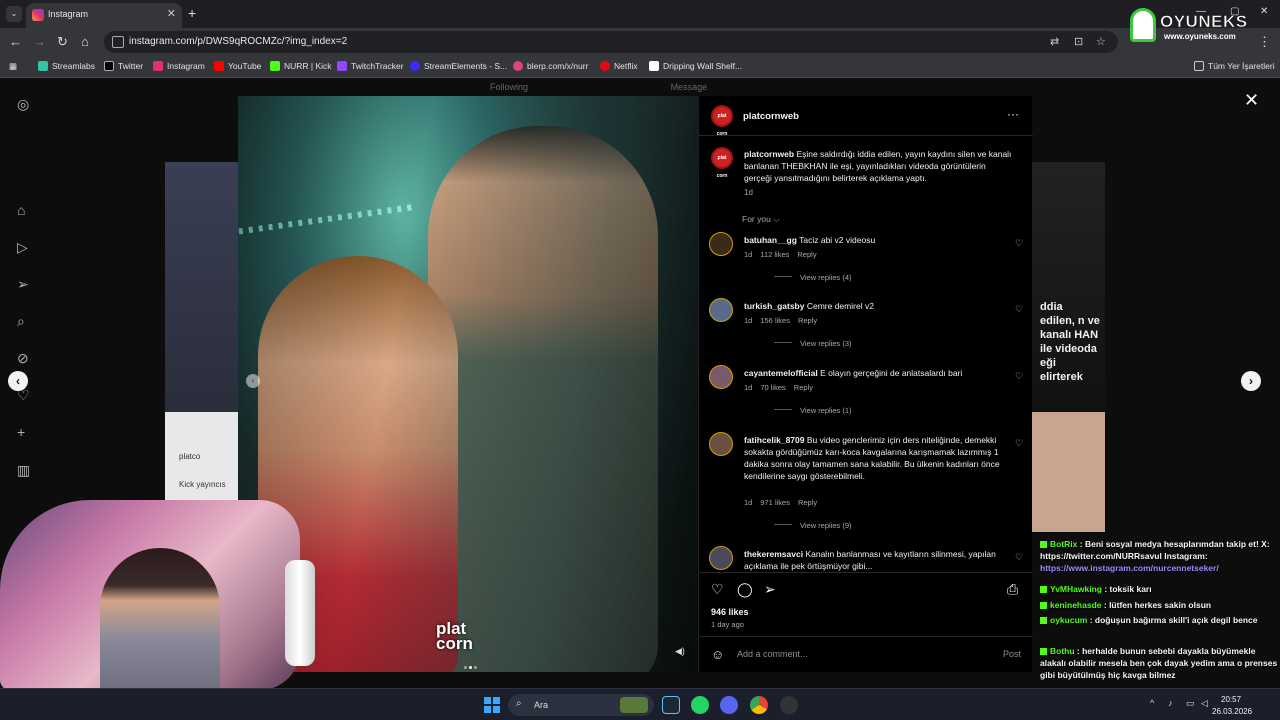 The image size is (1280, 720). Describe the element at coordinates (23, 284) in the screenshot. I see `messages-nav-icon: ➢` at that location.